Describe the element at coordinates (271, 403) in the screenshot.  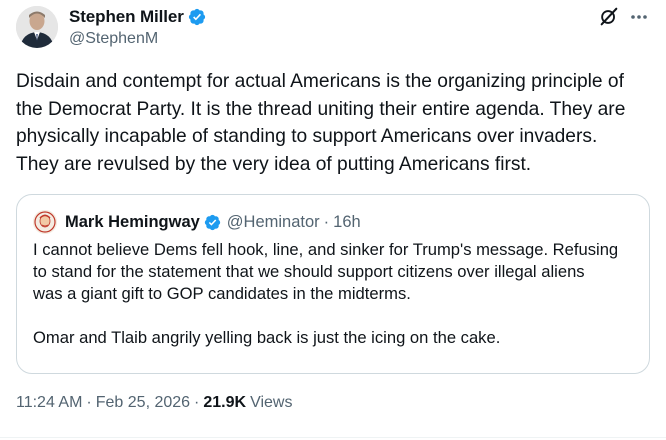
I see `views-label: Views` at that location.